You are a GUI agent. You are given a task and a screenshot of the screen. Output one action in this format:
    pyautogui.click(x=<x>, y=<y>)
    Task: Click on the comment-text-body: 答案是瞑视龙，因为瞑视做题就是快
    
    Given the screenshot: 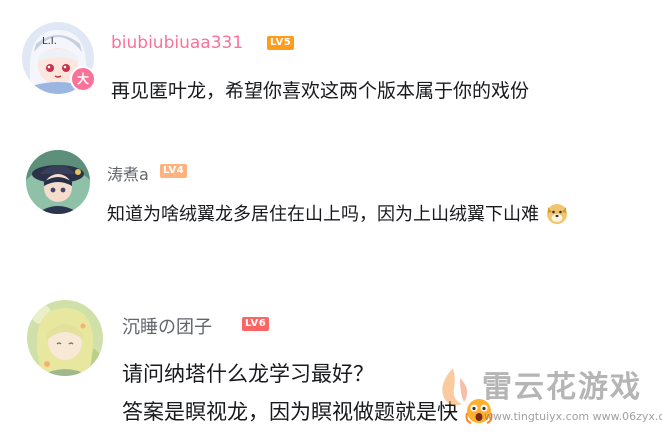 What is the action you would take?
    pyautogui.click(x=290, y=412)
    